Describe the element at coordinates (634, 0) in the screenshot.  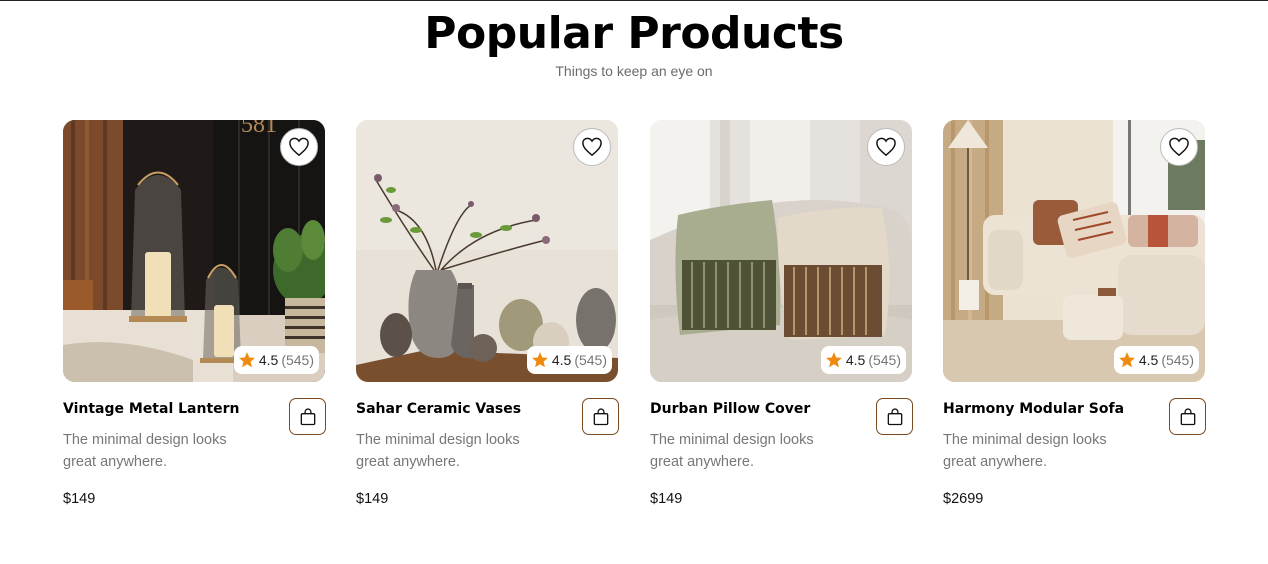
I see `top-divider` at that location.